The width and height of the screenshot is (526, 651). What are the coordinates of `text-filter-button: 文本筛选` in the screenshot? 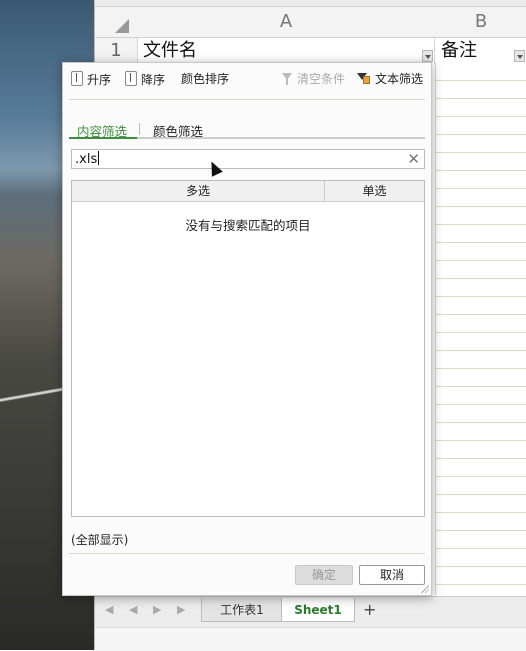 It's located at (390, 79).